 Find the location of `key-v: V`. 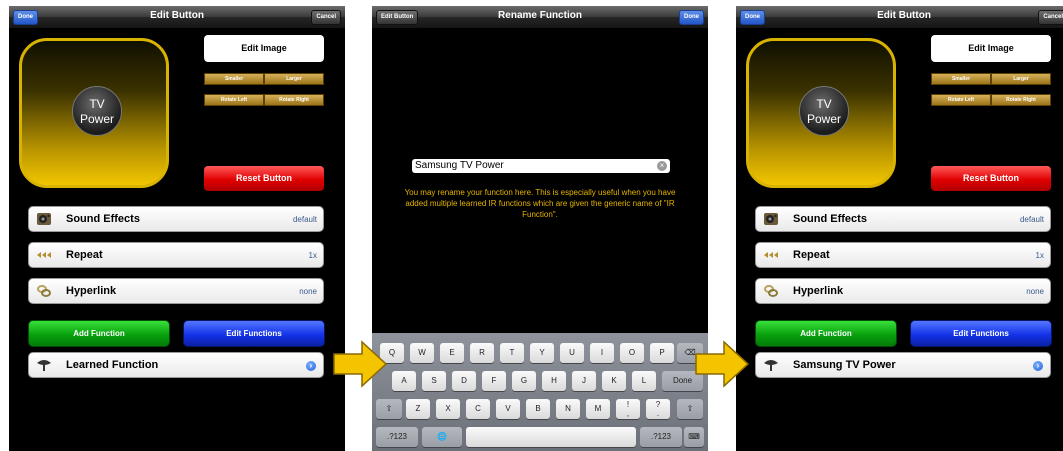

key-v: V is located at coordinates (508, 409).